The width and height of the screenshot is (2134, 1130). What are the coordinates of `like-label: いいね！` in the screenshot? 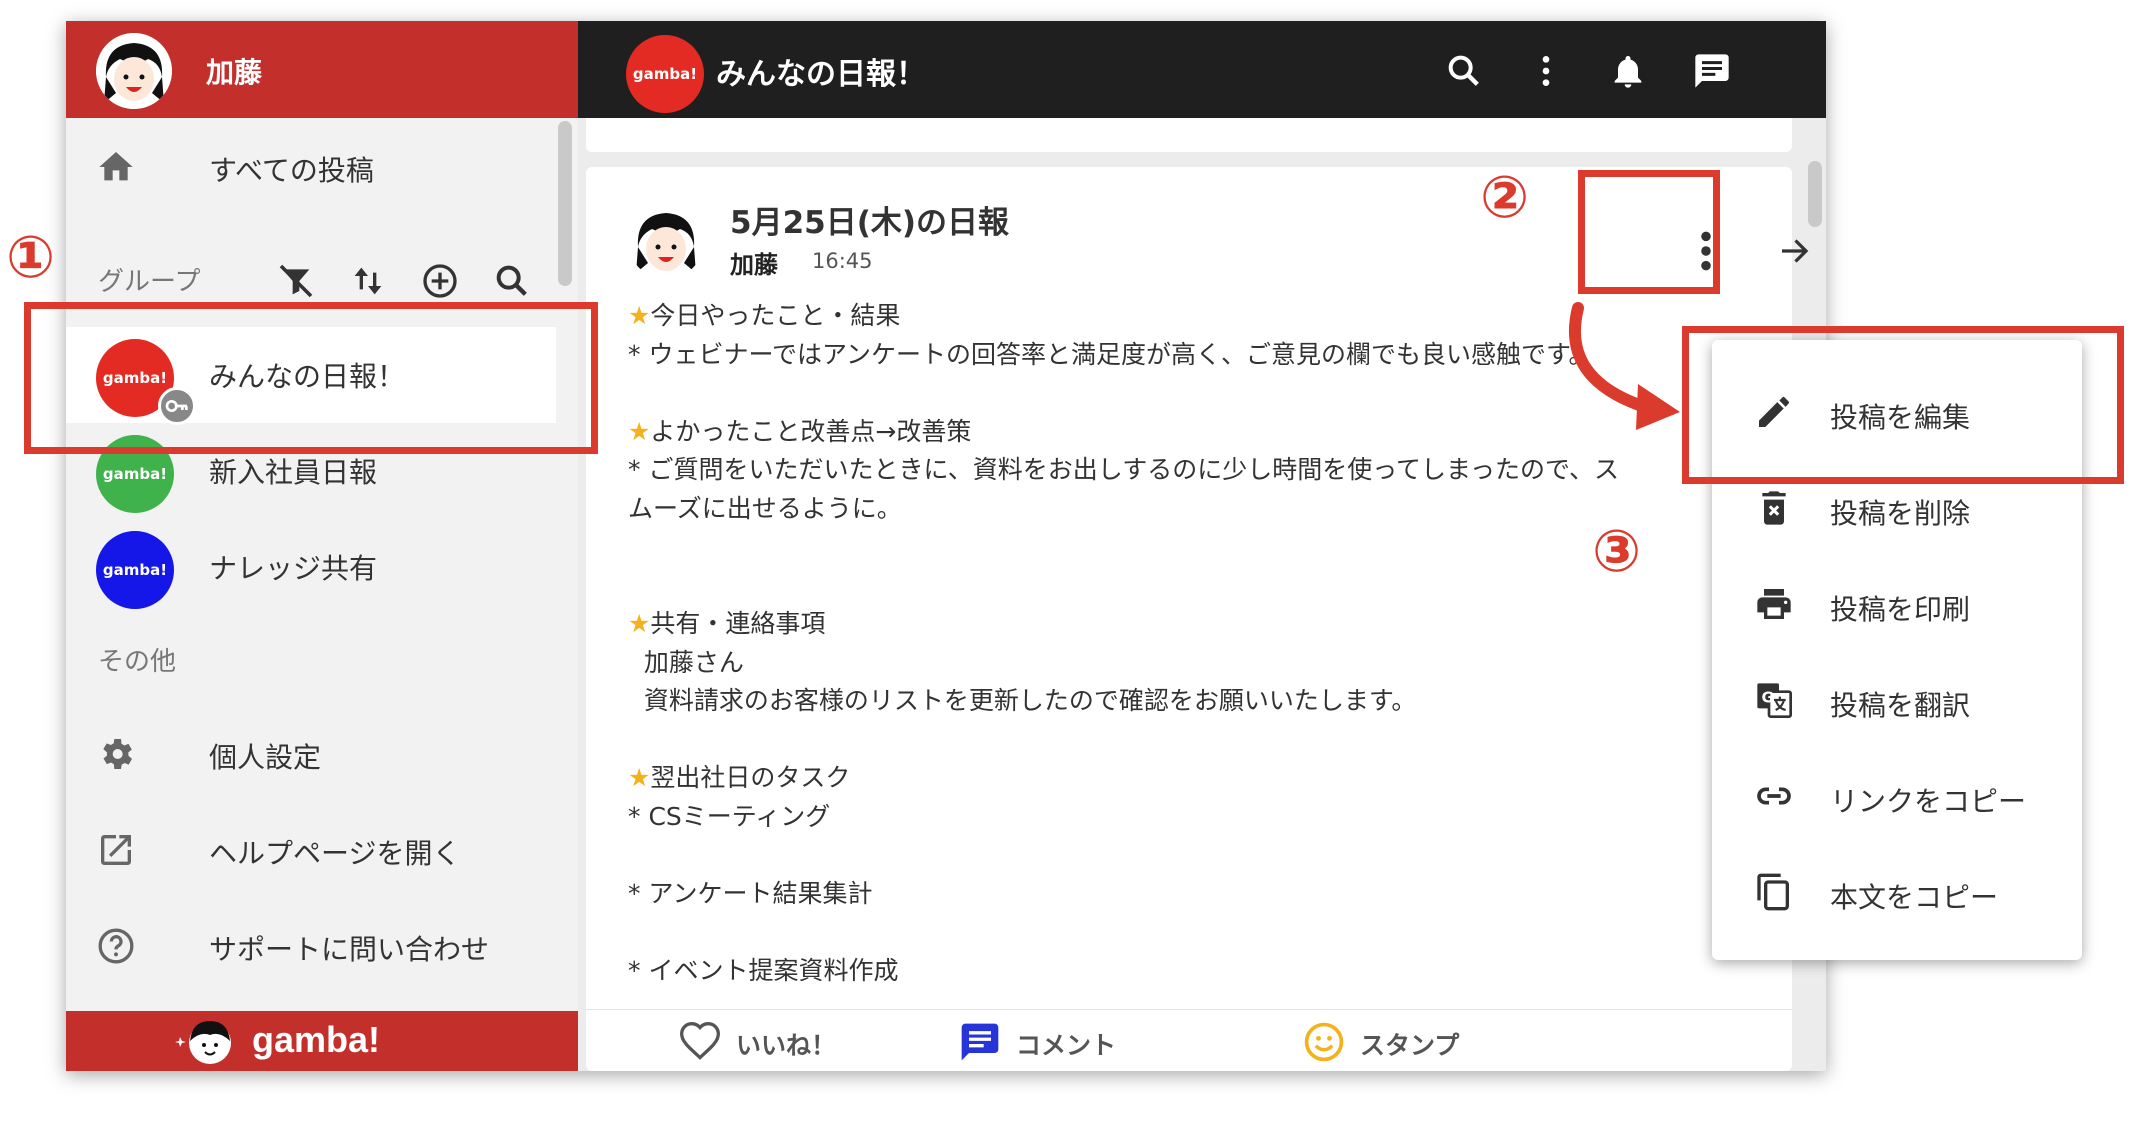 It's located at (786, 1045).